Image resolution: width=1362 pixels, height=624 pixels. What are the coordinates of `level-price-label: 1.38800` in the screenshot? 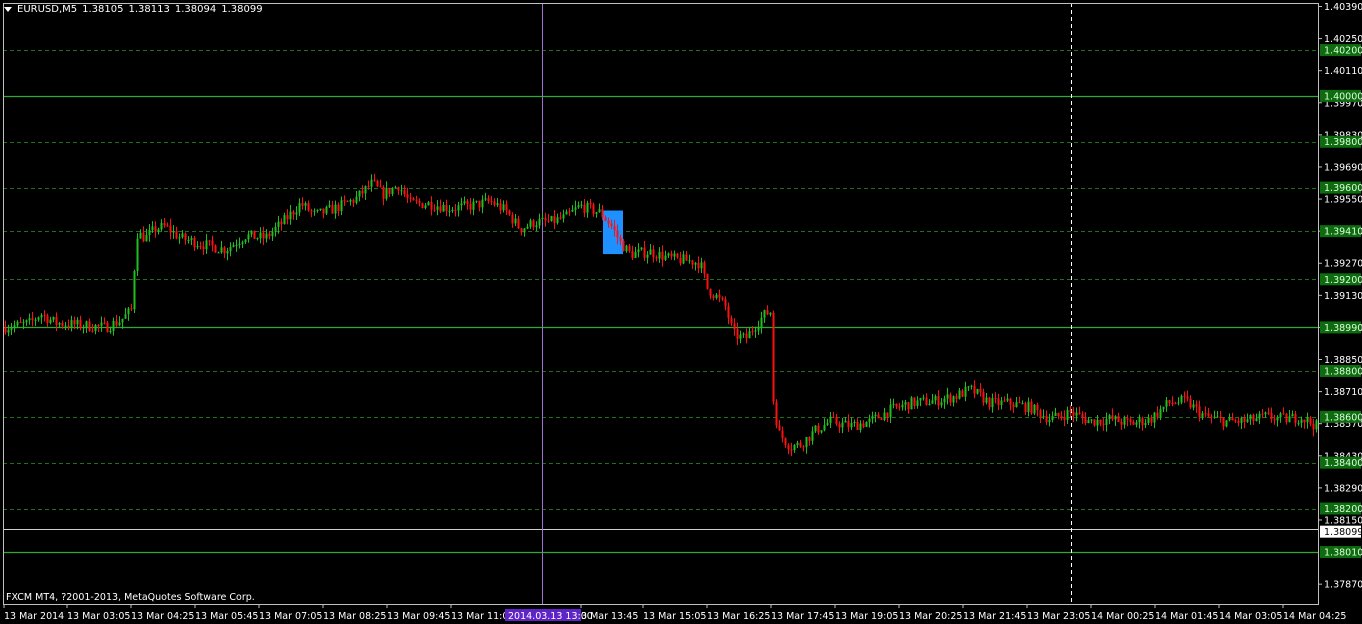 It's located at (1343, 371).